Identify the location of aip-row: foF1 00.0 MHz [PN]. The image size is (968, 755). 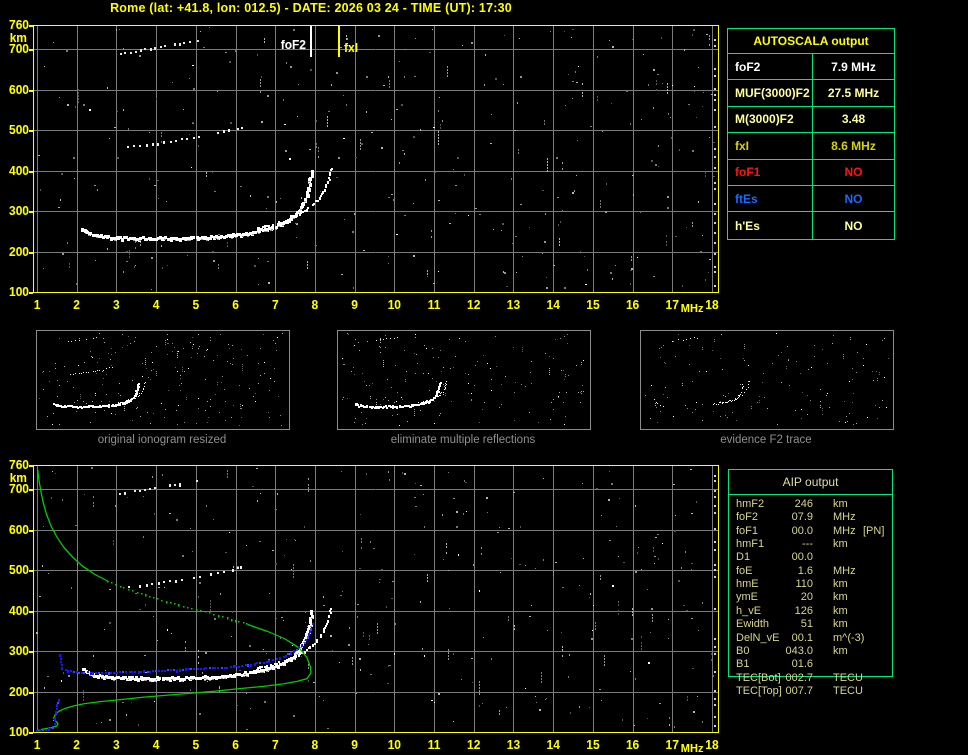
(810, 531).